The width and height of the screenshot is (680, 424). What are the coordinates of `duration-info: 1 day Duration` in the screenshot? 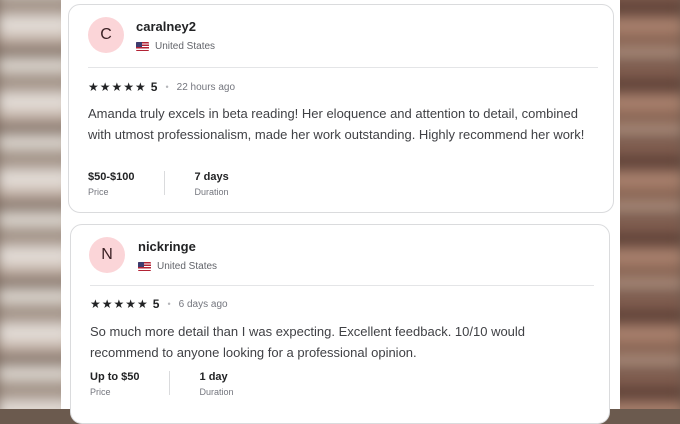 It's located at (217, 384).